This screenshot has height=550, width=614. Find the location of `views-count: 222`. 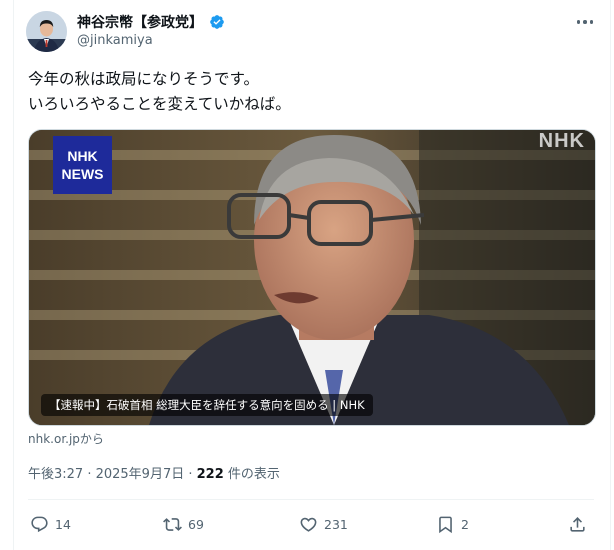

views-count: 222 is located at coordinates (210, 474).